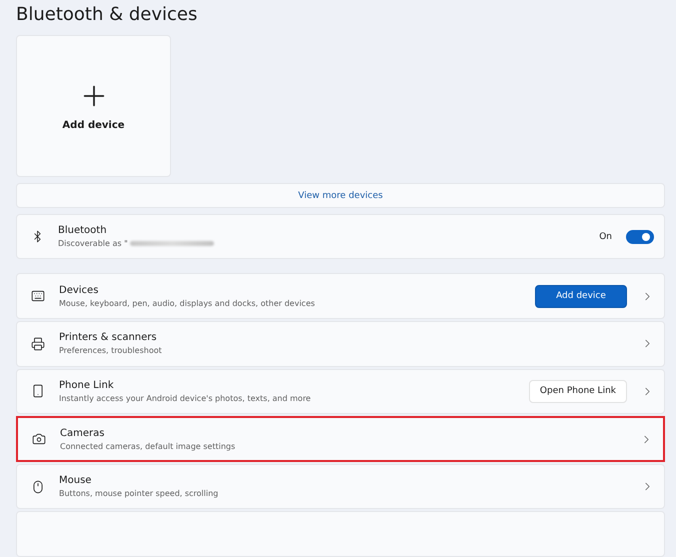 This screenshot has width=676, height=557. I want to click on row-subtitle: Connected cameras, default image settings, so click(148, 446).